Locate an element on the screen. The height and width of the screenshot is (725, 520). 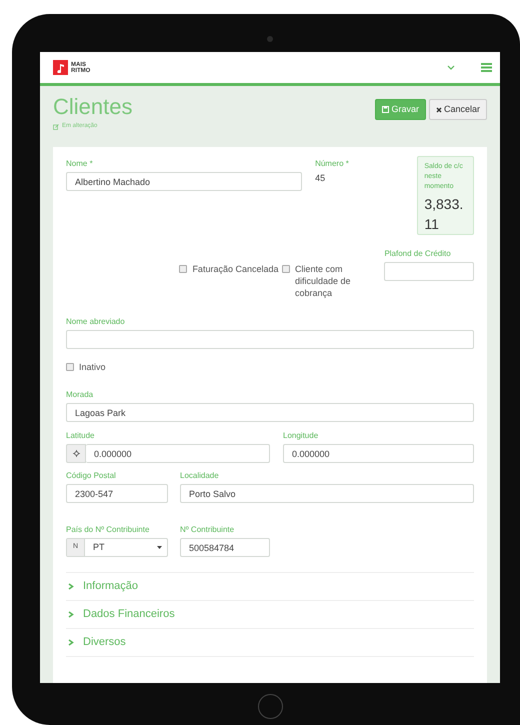
camera-icon is located at coordinates (270, 39).